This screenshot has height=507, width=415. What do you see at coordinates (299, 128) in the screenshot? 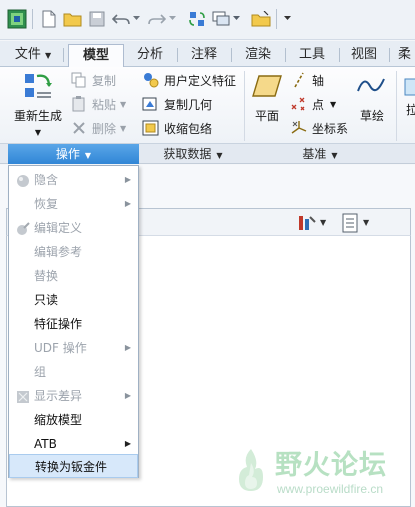
I see `csys-icon` at bounding box center [299, 128].